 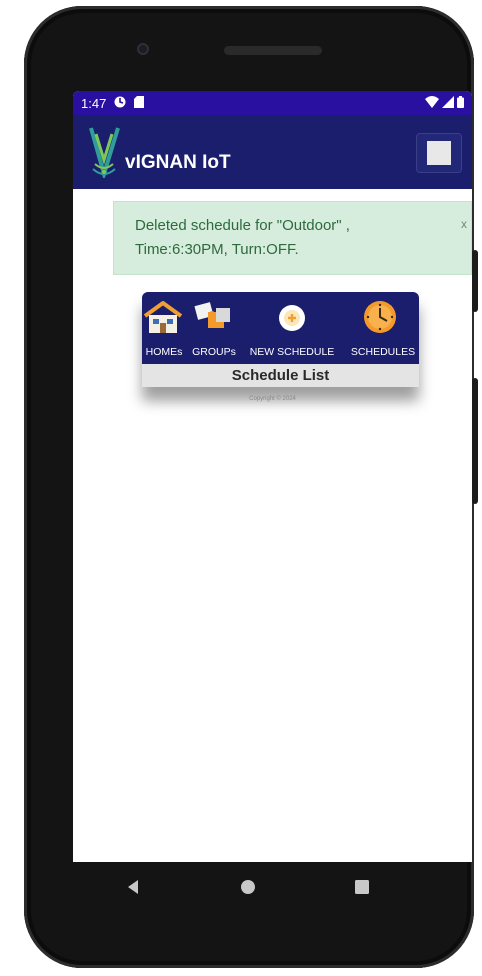 I want to click on clock-icon, so click(x=380, y=317).